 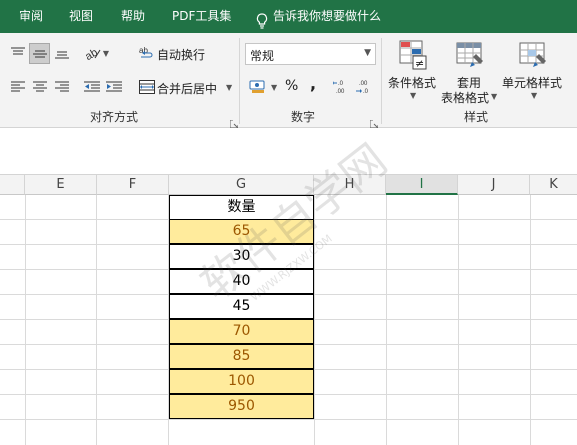 What do you see at coordinates (494, 96) in the screenshot?
I see `format-table-dropdown-icon: ▼` at bounding box center [494, 96].